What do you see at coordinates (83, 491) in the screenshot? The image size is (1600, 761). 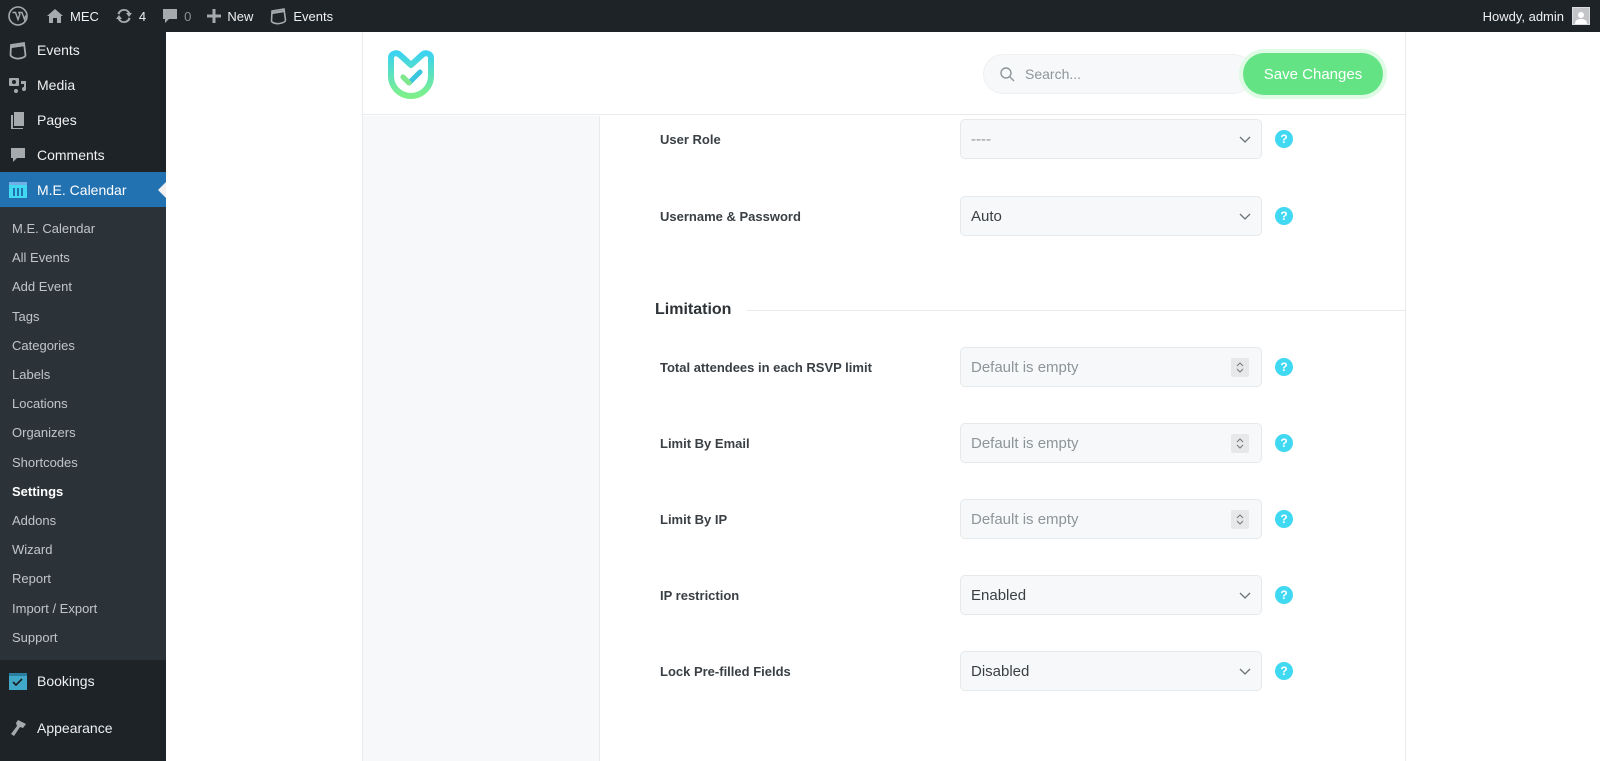 I see `submenu-item-settings: Settings` at bounding box center [83, 491].